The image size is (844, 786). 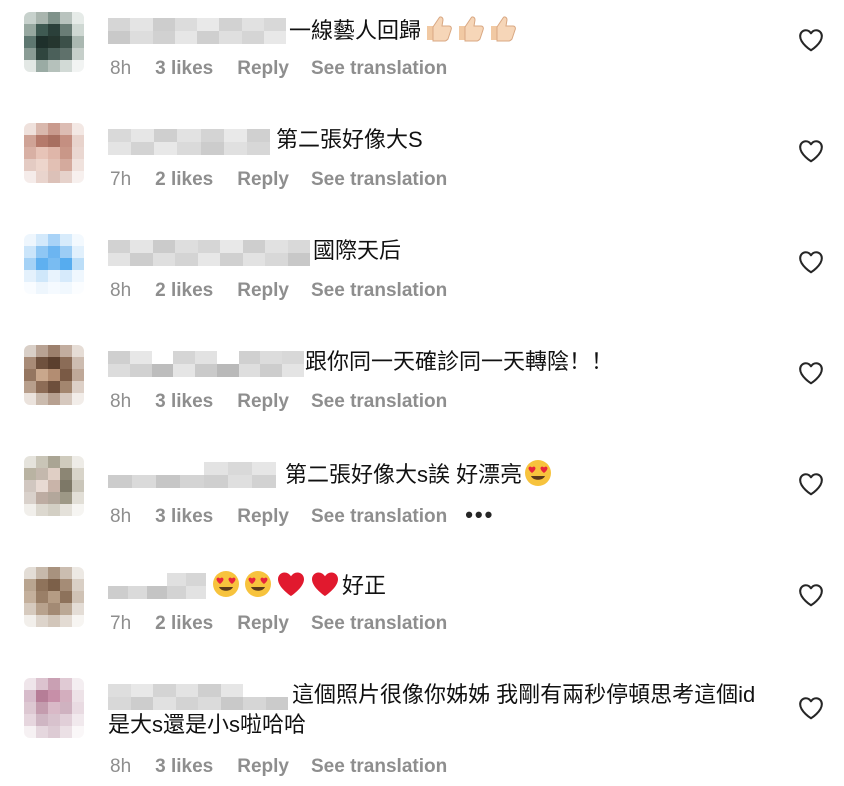 I want to click on comment-text: 這個照片很像你姊姊 我剛有兩秒停頓思考這個id是大s還是小s啦哈哈, so click(x=438, y=710).